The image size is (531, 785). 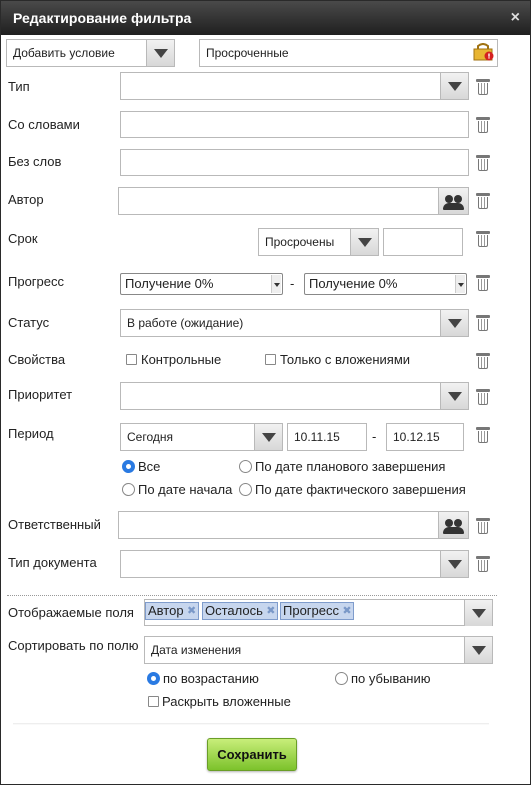 What do you see at coordinates (318, 650) in the screenshot?
I see `sort-by-select: Дата изменения` at bounding box center [318, 650].